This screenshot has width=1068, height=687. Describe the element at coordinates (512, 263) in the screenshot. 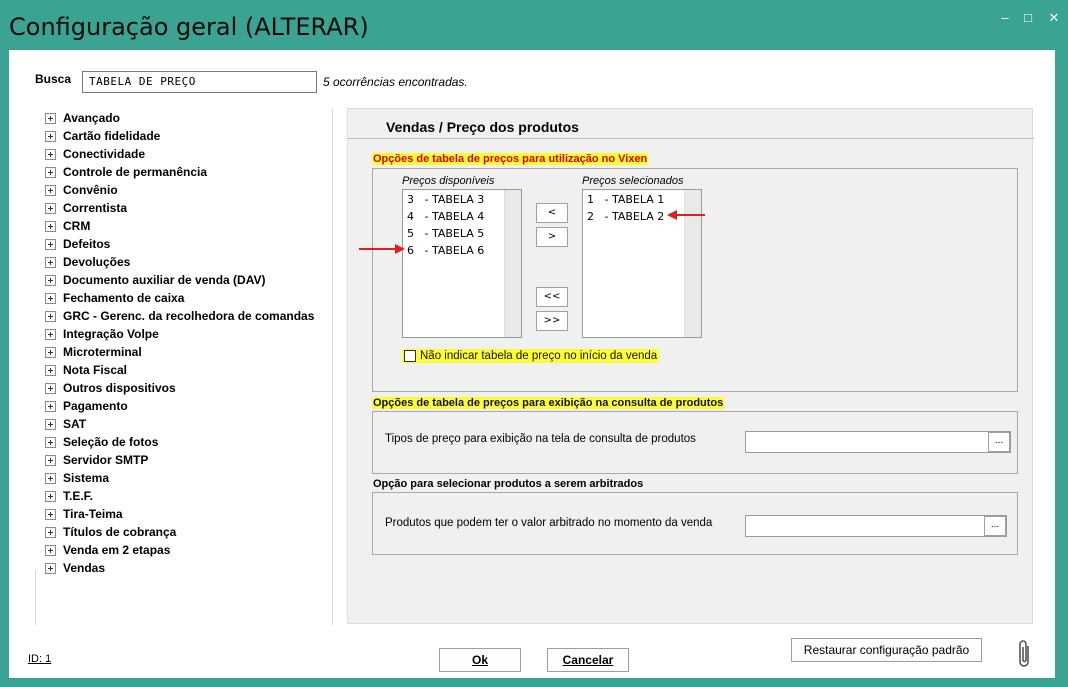

I see `available-list-scrollbar` at that location.